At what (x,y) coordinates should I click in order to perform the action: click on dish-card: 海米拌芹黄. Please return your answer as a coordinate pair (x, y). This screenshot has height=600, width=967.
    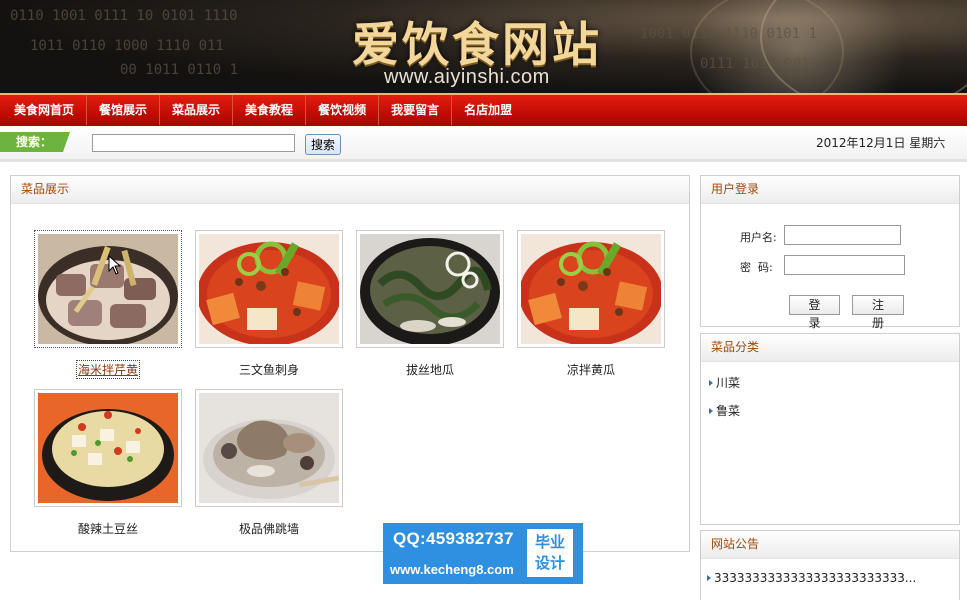
    Looking at the image, I should click on (108, 304).